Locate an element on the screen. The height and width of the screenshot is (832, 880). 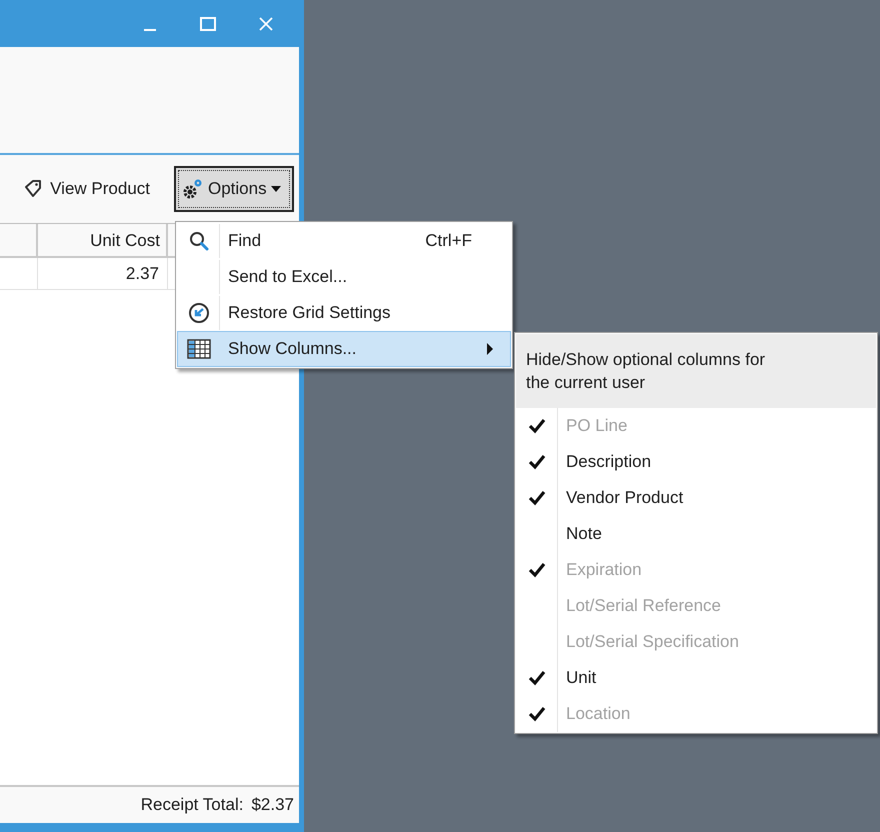
menu-item: Lot/Serial Specification is located at coordinates (696, 642).